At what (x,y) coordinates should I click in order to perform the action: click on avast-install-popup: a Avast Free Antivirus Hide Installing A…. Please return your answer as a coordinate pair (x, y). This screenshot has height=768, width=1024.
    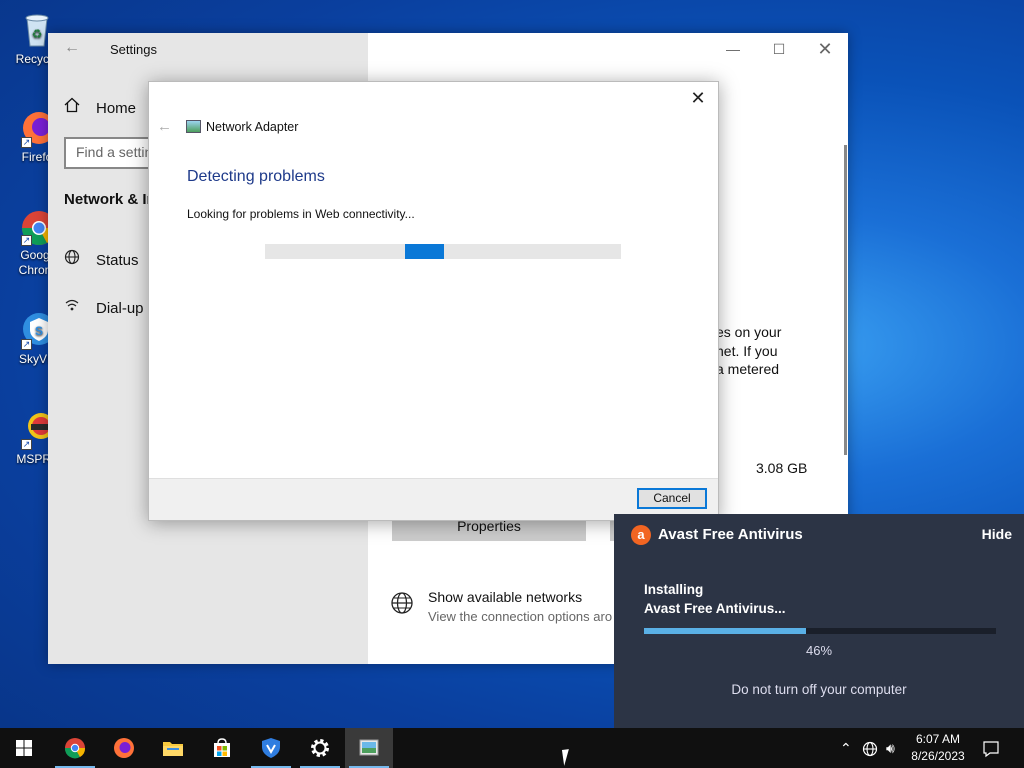
    Looking at the image, I should click on (819, 621).